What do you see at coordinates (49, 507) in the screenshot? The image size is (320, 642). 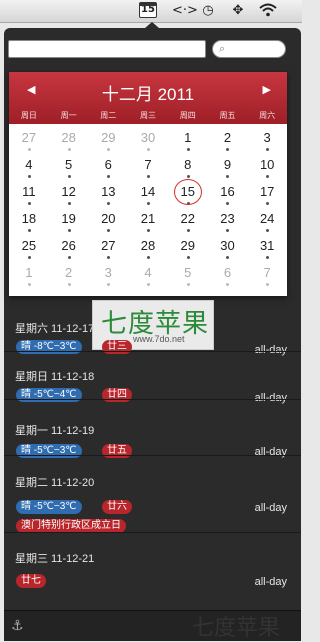 I see `weather-badge: 晴 -5℃~3℃` at bounding box center [49, 507].